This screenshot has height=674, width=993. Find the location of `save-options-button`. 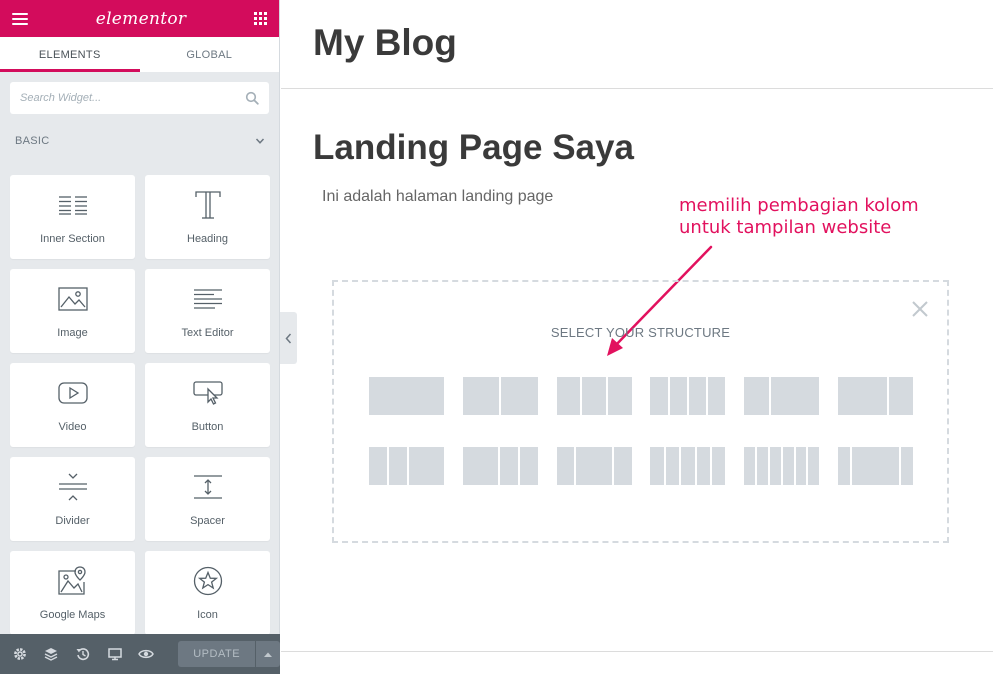

save-options-button is located at coordinates (268, 654).